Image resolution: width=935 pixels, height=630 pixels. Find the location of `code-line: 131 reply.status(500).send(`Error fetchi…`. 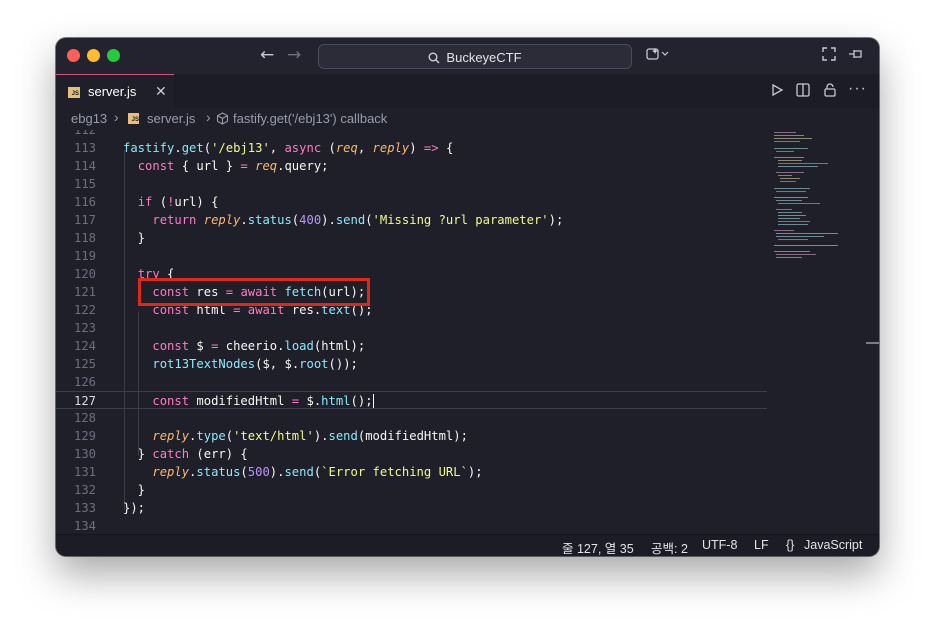

code-line: 131 reply.status(500).send(`Error fetchi… is located at coordinates (278, 472).